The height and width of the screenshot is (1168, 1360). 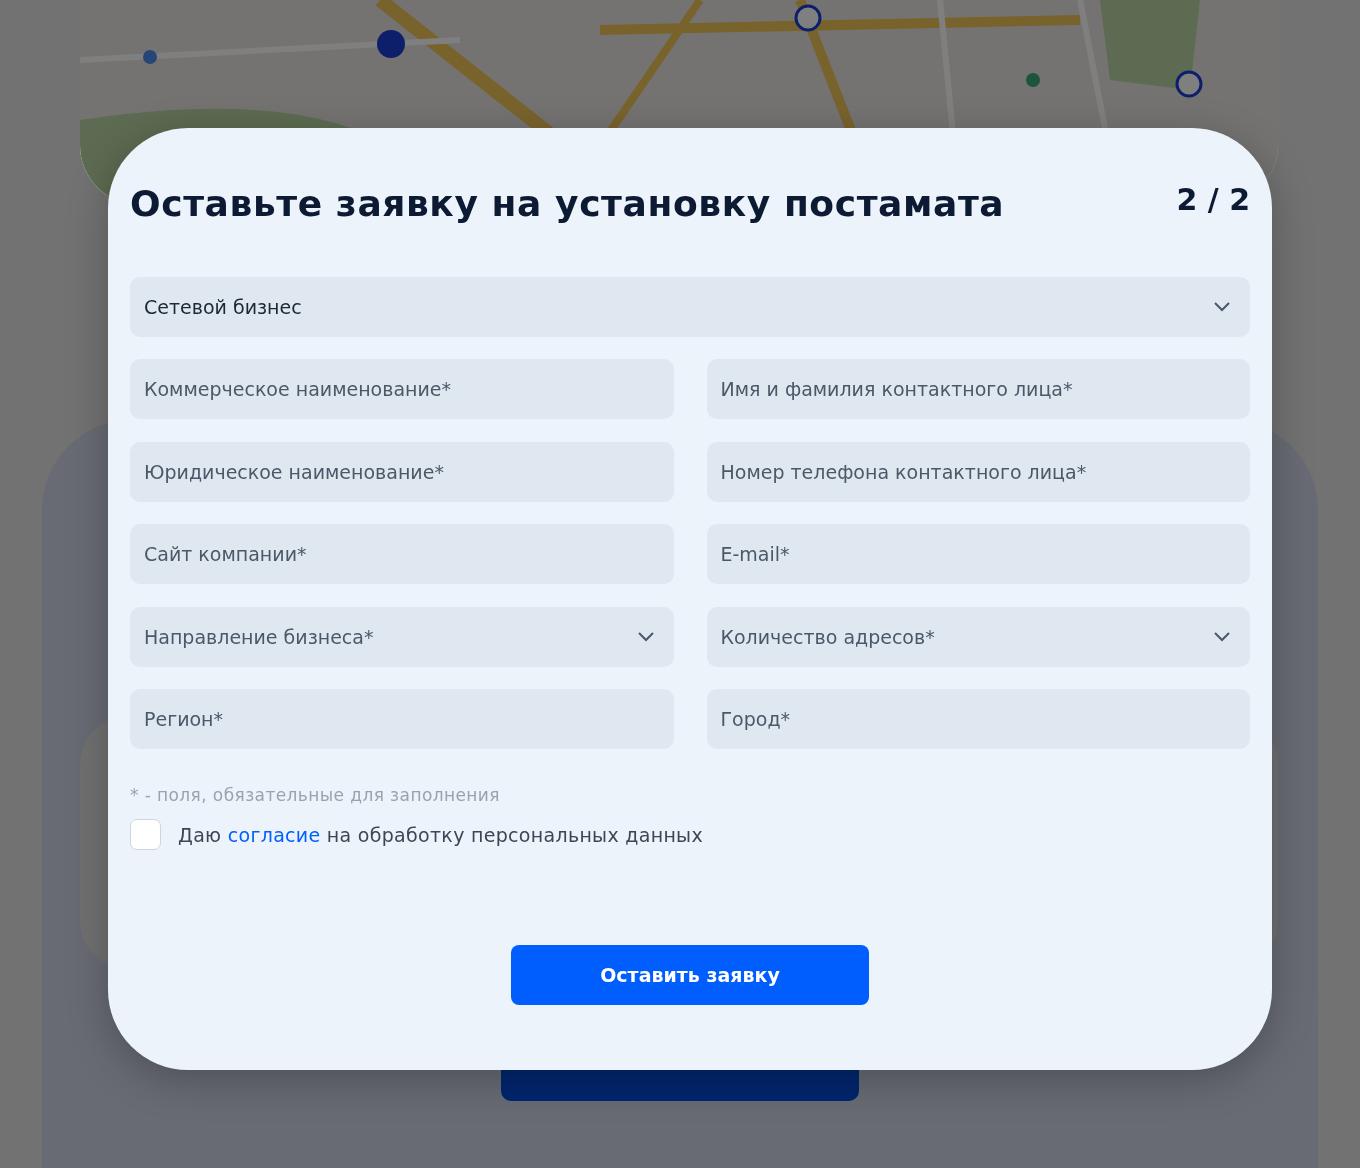 What do you see at coordinates (402, 636) in the screenshot?
I see `select-field: Направление бизнеса*` at bounding box center [402, 636].